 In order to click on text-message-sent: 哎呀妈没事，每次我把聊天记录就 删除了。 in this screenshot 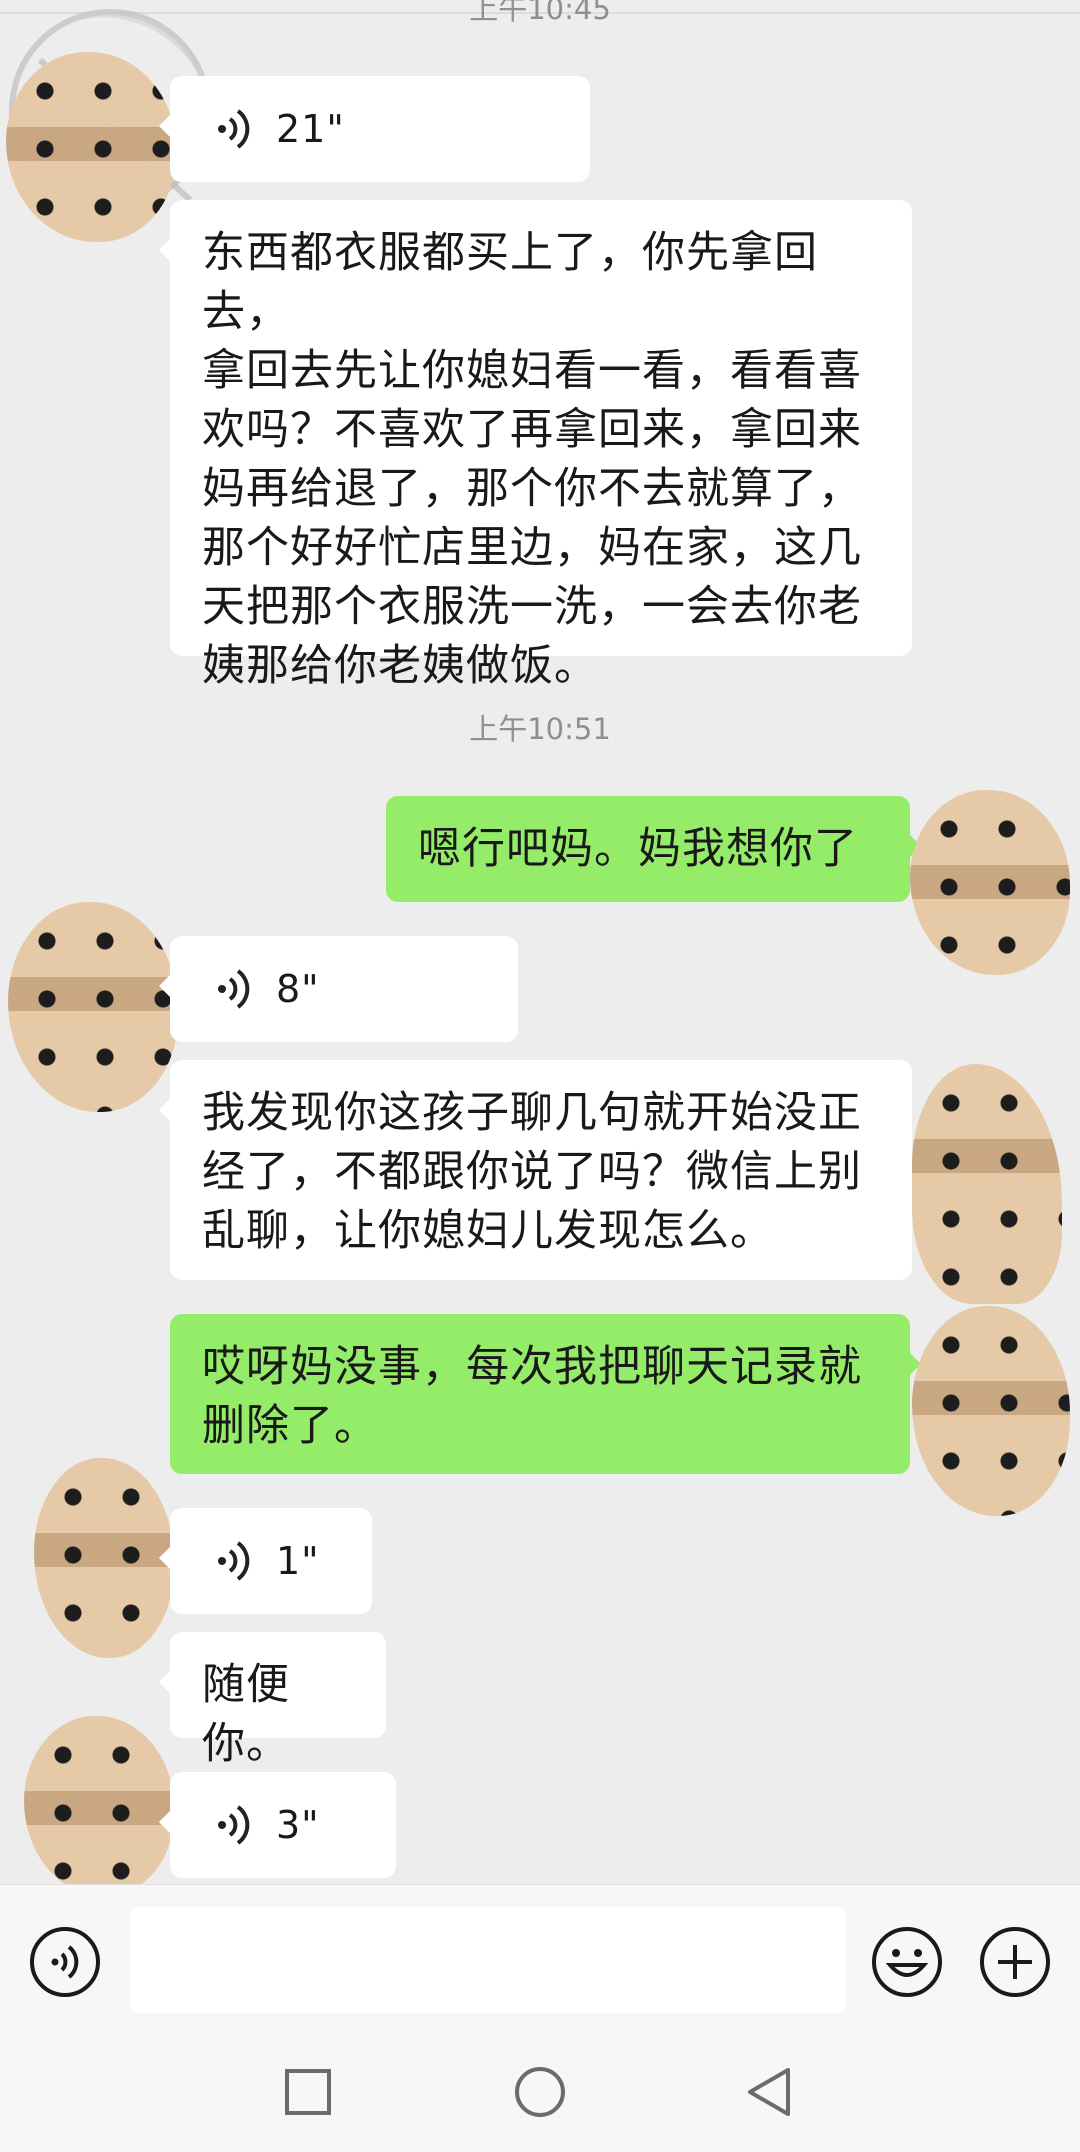, I will do `click(545, 1394)`.